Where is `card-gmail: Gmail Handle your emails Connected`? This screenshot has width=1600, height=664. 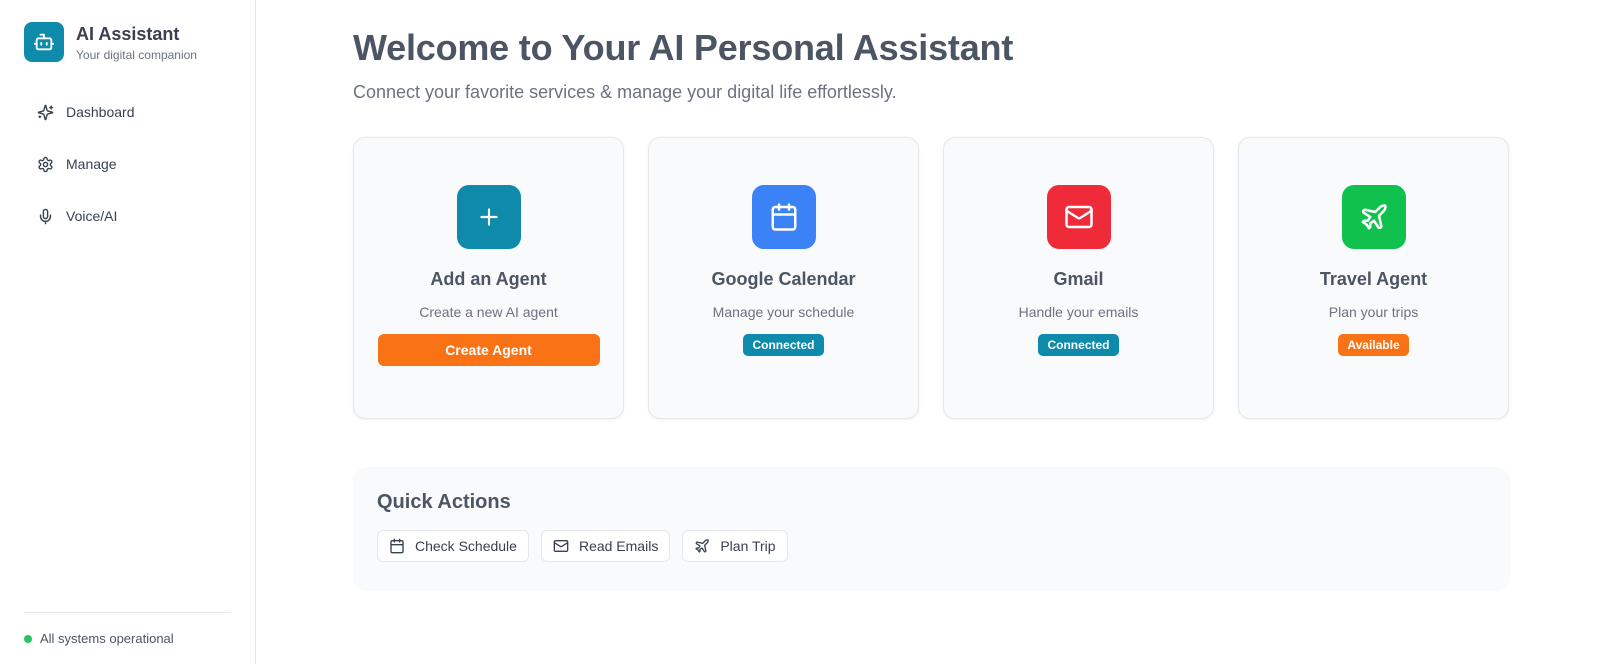 card-gmail: Gmail Handle your emails Connected is located at coordinates (1078, 278).